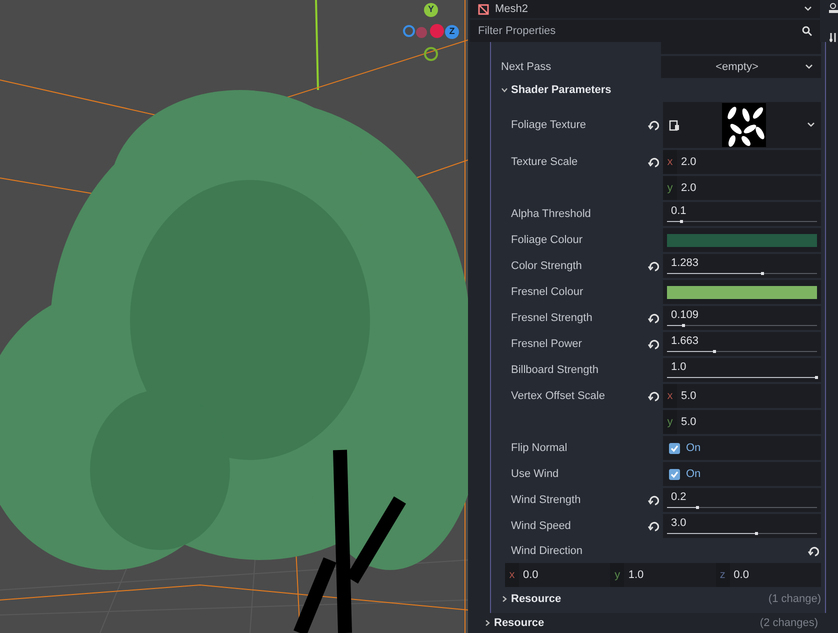  I want to click on section-header: Resource (1 change), so click(662, 599).